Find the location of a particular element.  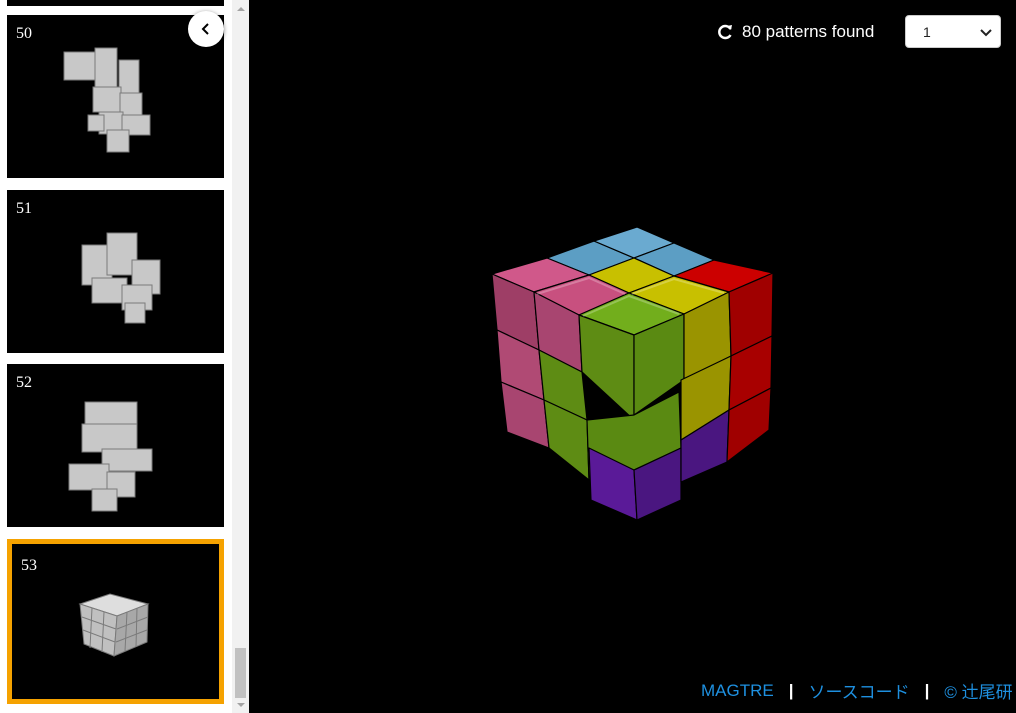

thumbnail-pattern-52: 52 is located at coordinates (115, 445).